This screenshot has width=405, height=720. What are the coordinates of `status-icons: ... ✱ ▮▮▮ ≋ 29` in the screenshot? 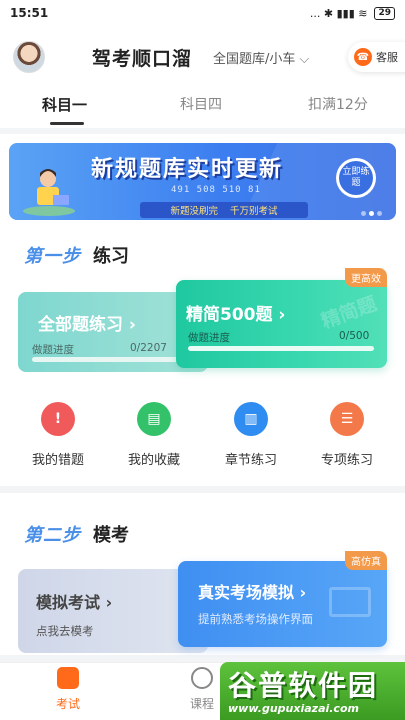 It's located at (352, 13).